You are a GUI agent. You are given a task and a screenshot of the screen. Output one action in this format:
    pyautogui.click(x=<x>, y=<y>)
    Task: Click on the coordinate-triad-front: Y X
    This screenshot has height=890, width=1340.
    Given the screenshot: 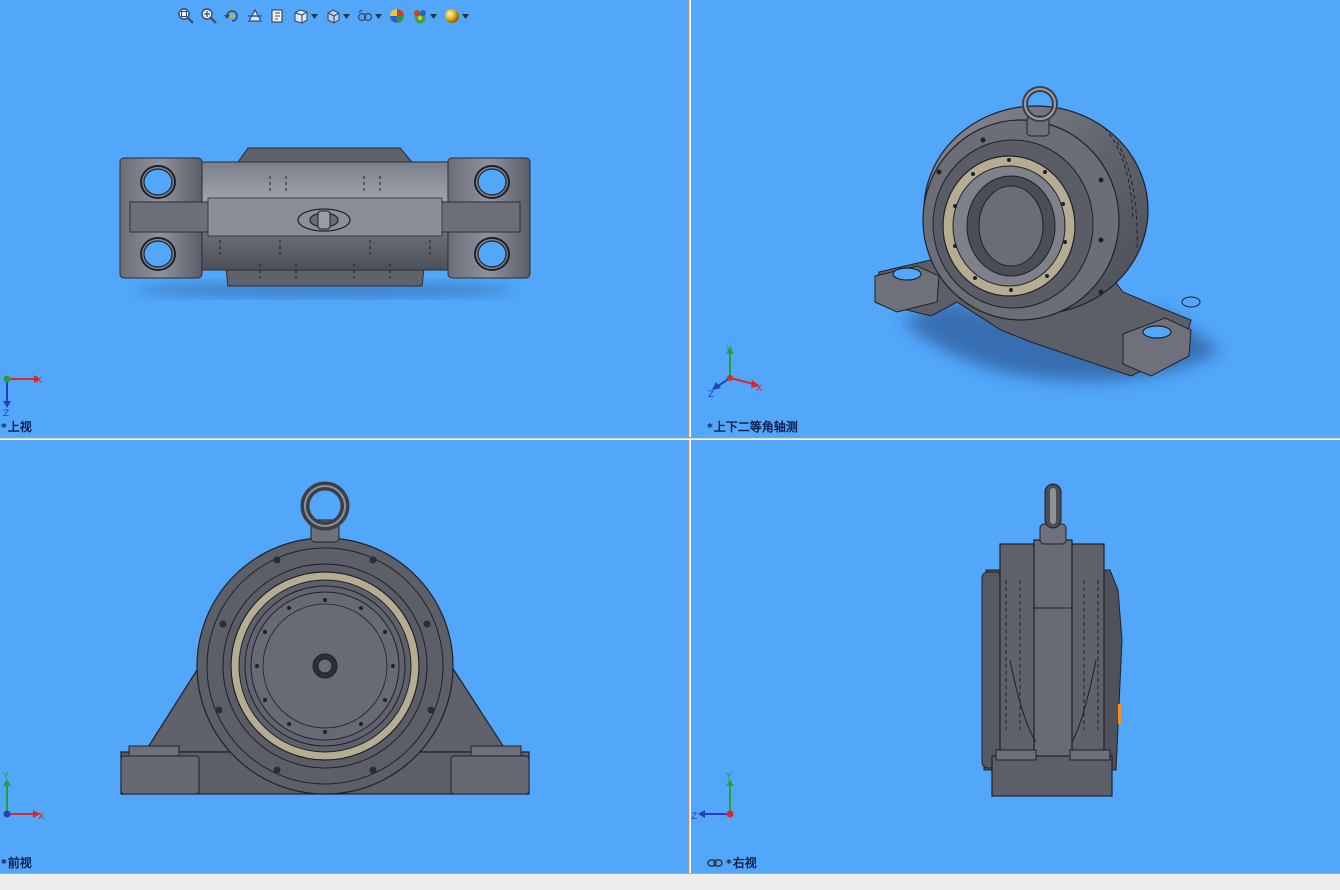 What is the action you would take?
    pyautogui.click(x=23, y=797)
    